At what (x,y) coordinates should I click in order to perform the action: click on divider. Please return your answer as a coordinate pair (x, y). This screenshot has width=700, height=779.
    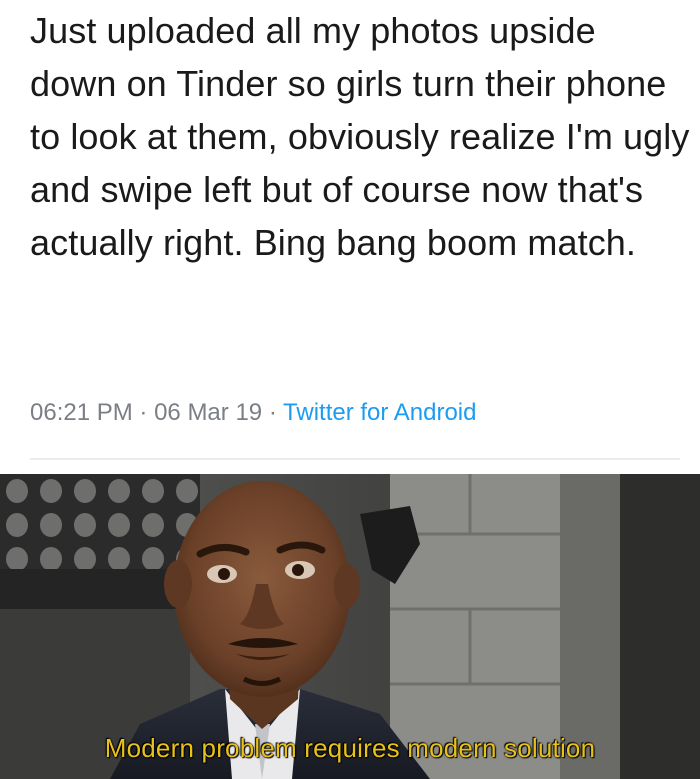
    Looking at the image, I should click on (355, 459).